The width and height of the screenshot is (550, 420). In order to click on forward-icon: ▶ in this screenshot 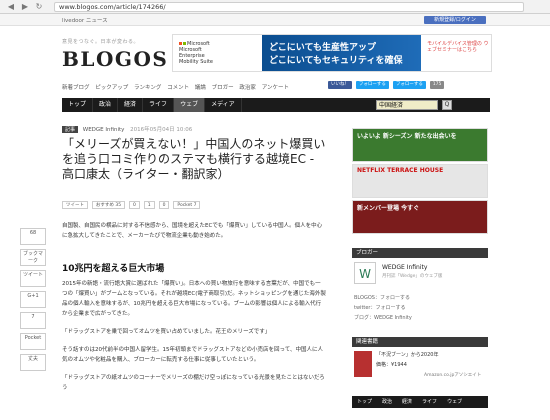, I will do `click(25, 7)`.